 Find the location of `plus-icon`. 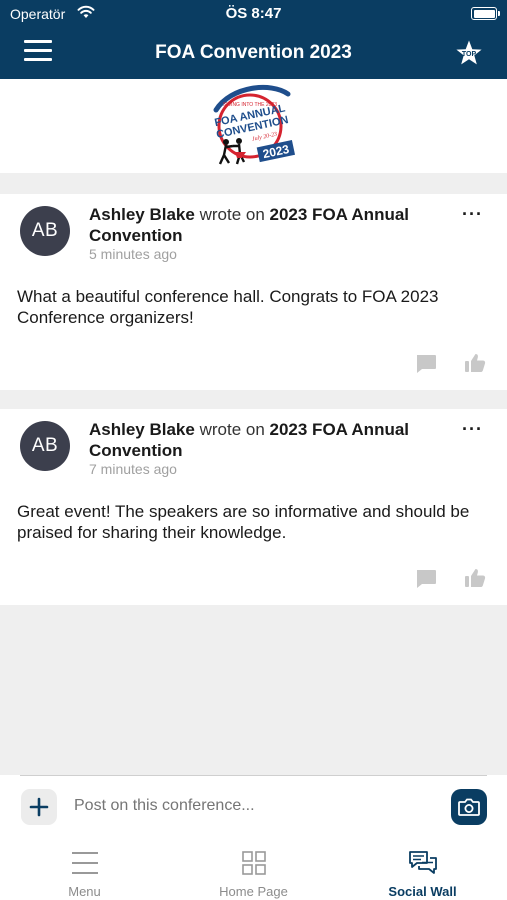

plus-icon is located at coordinates (39, 807).